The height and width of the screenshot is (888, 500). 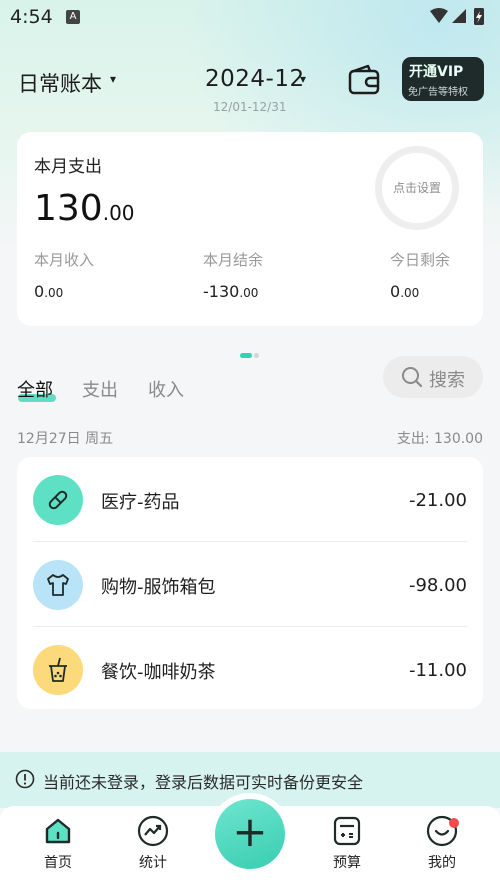 I want to click on wallet-icon, so click(x=364, y=79).